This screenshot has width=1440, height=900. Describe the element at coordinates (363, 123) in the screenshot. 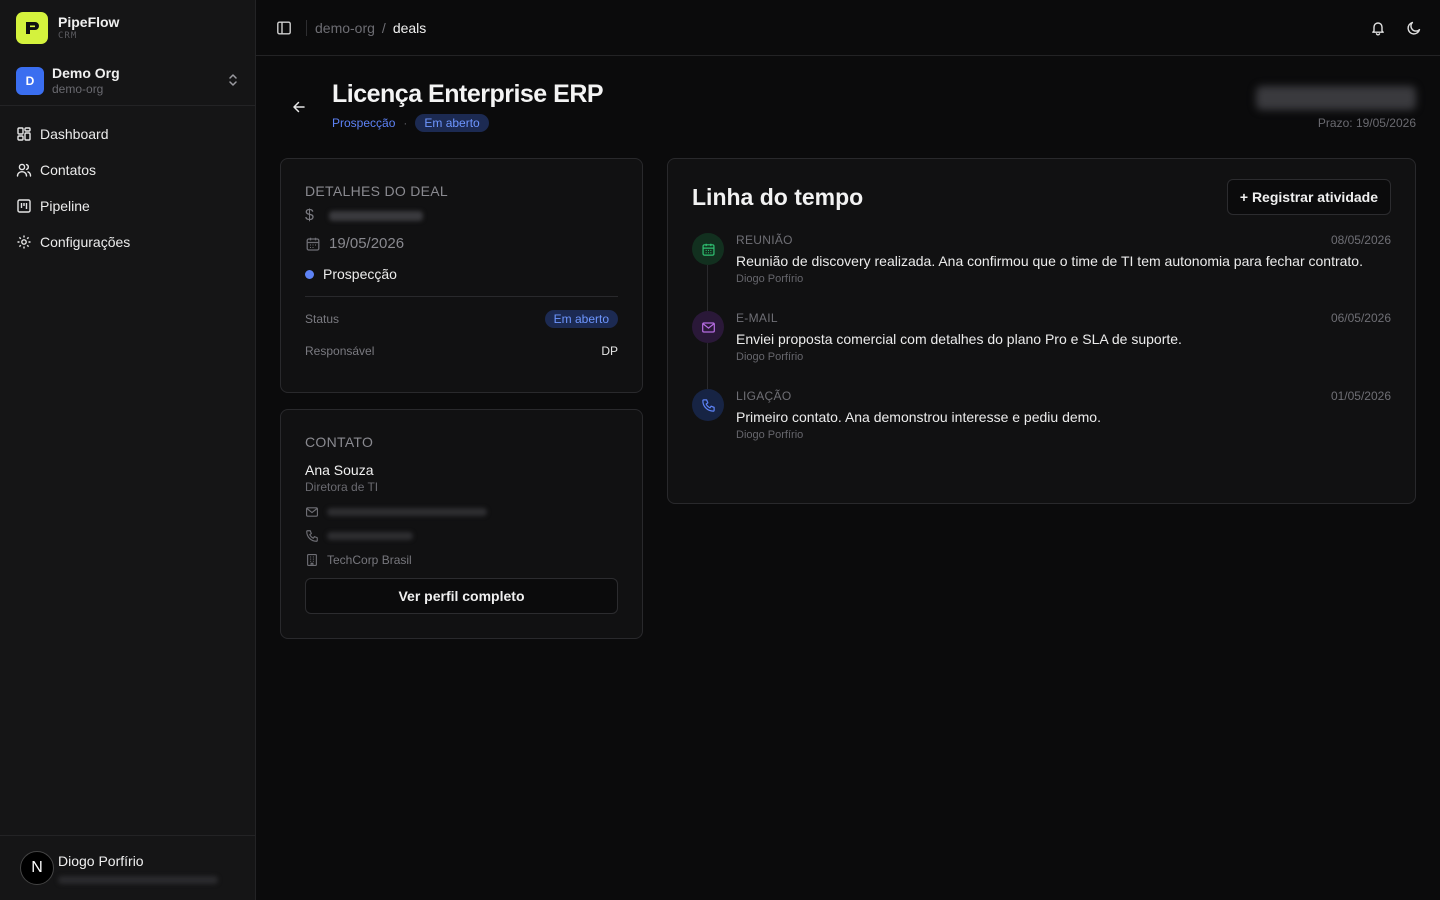

I see `deal-stage-link: Prospecção` at that location.